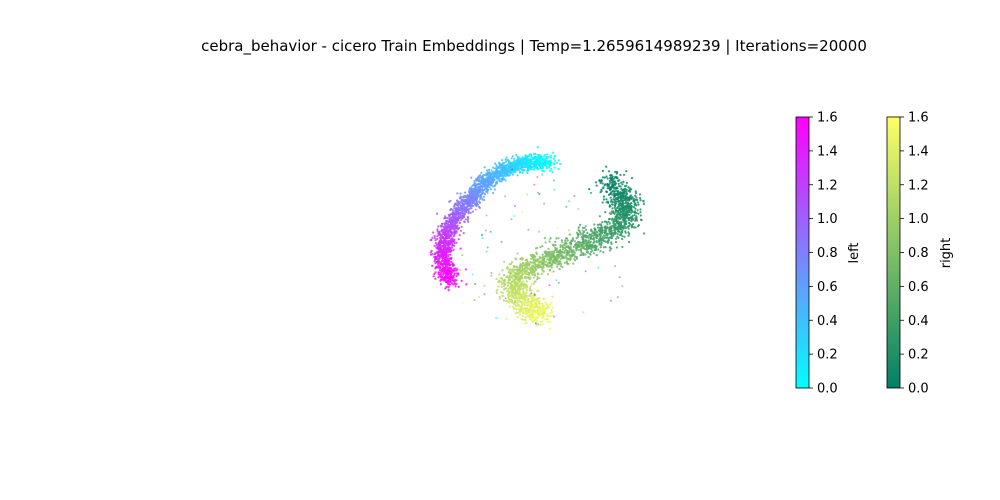 This screenshot has height=500, width=1000. I want to click on colorbar-left-label: left, so click(854, 252).